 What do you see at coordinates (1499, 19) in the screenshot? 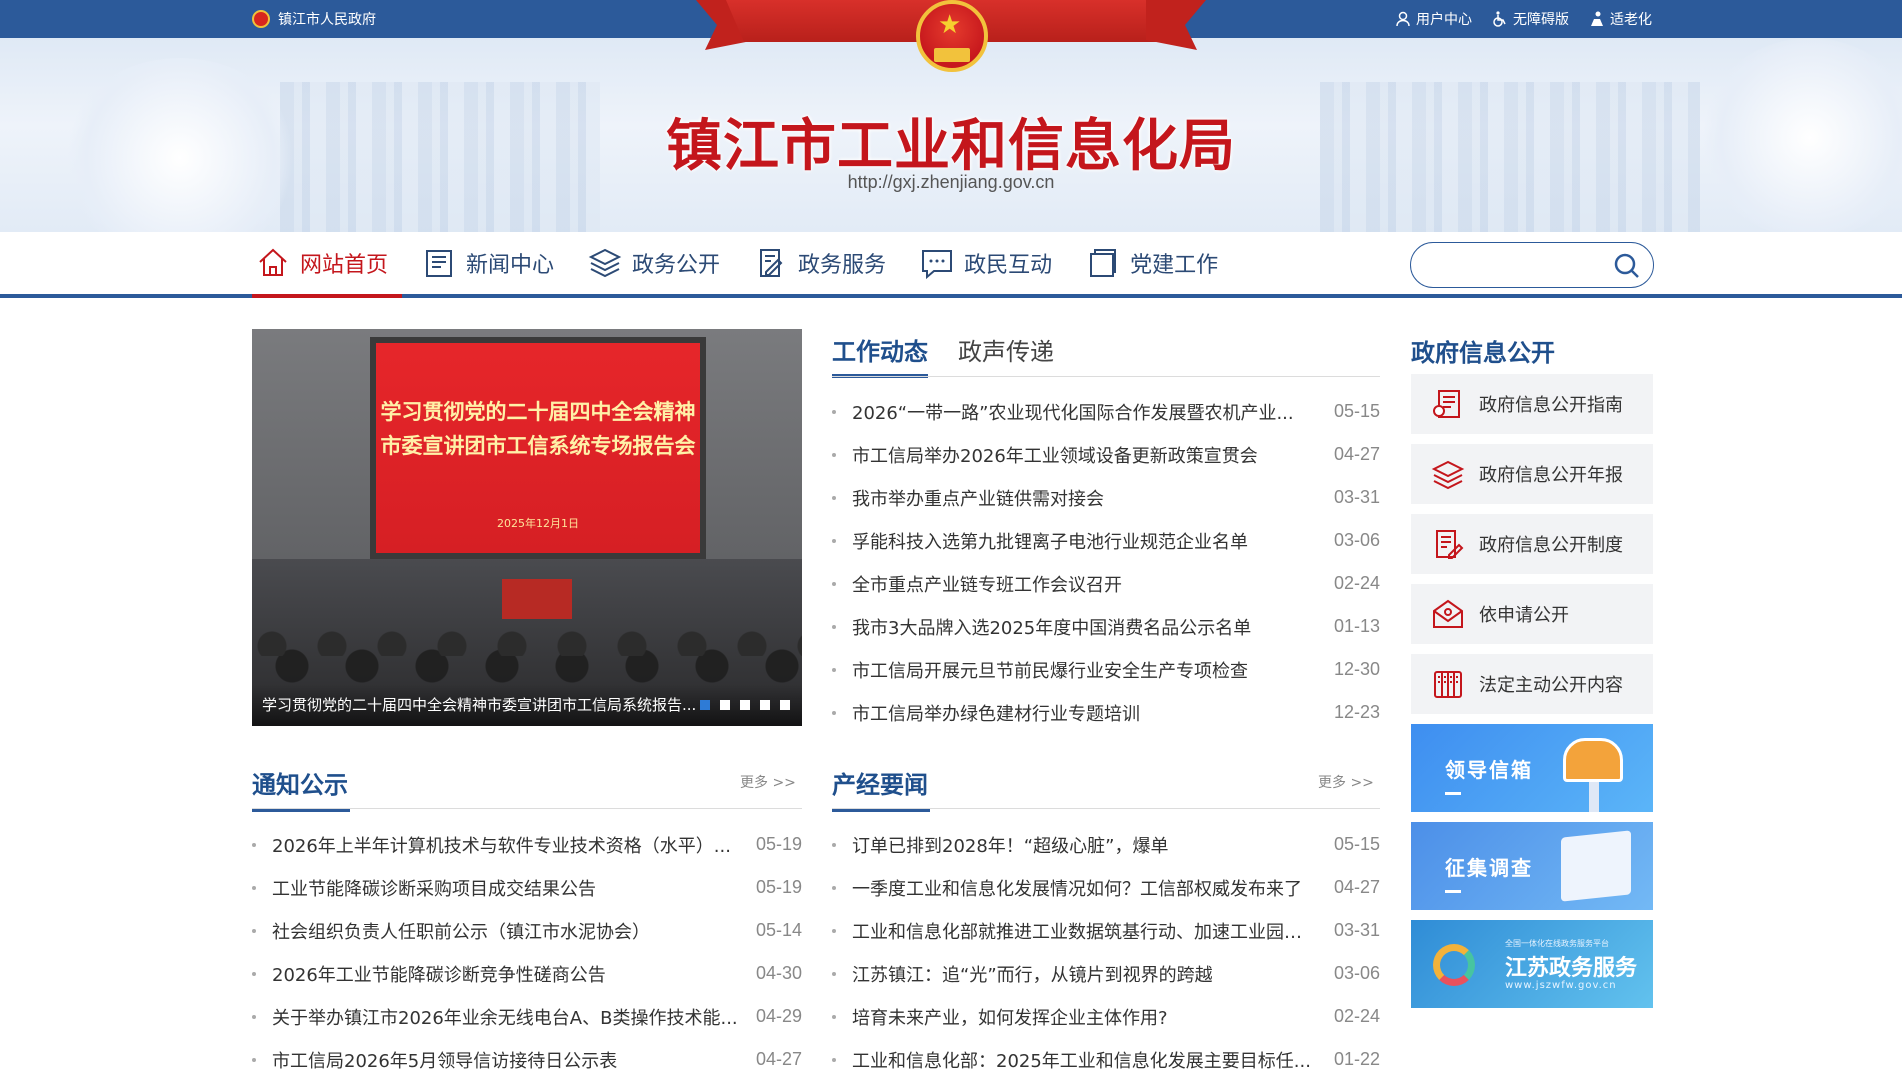
I see `wheelchair-icon` at bounding box center [1499, 19].